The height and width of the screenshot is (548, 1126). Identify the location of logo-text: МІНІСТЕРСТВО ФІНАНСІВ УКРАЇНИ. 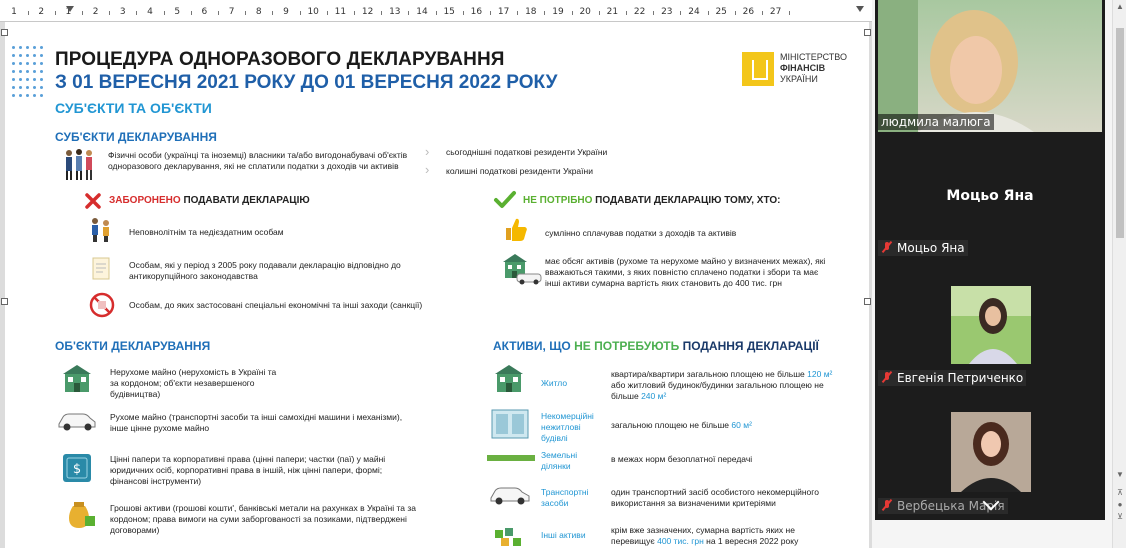
(813, 68).